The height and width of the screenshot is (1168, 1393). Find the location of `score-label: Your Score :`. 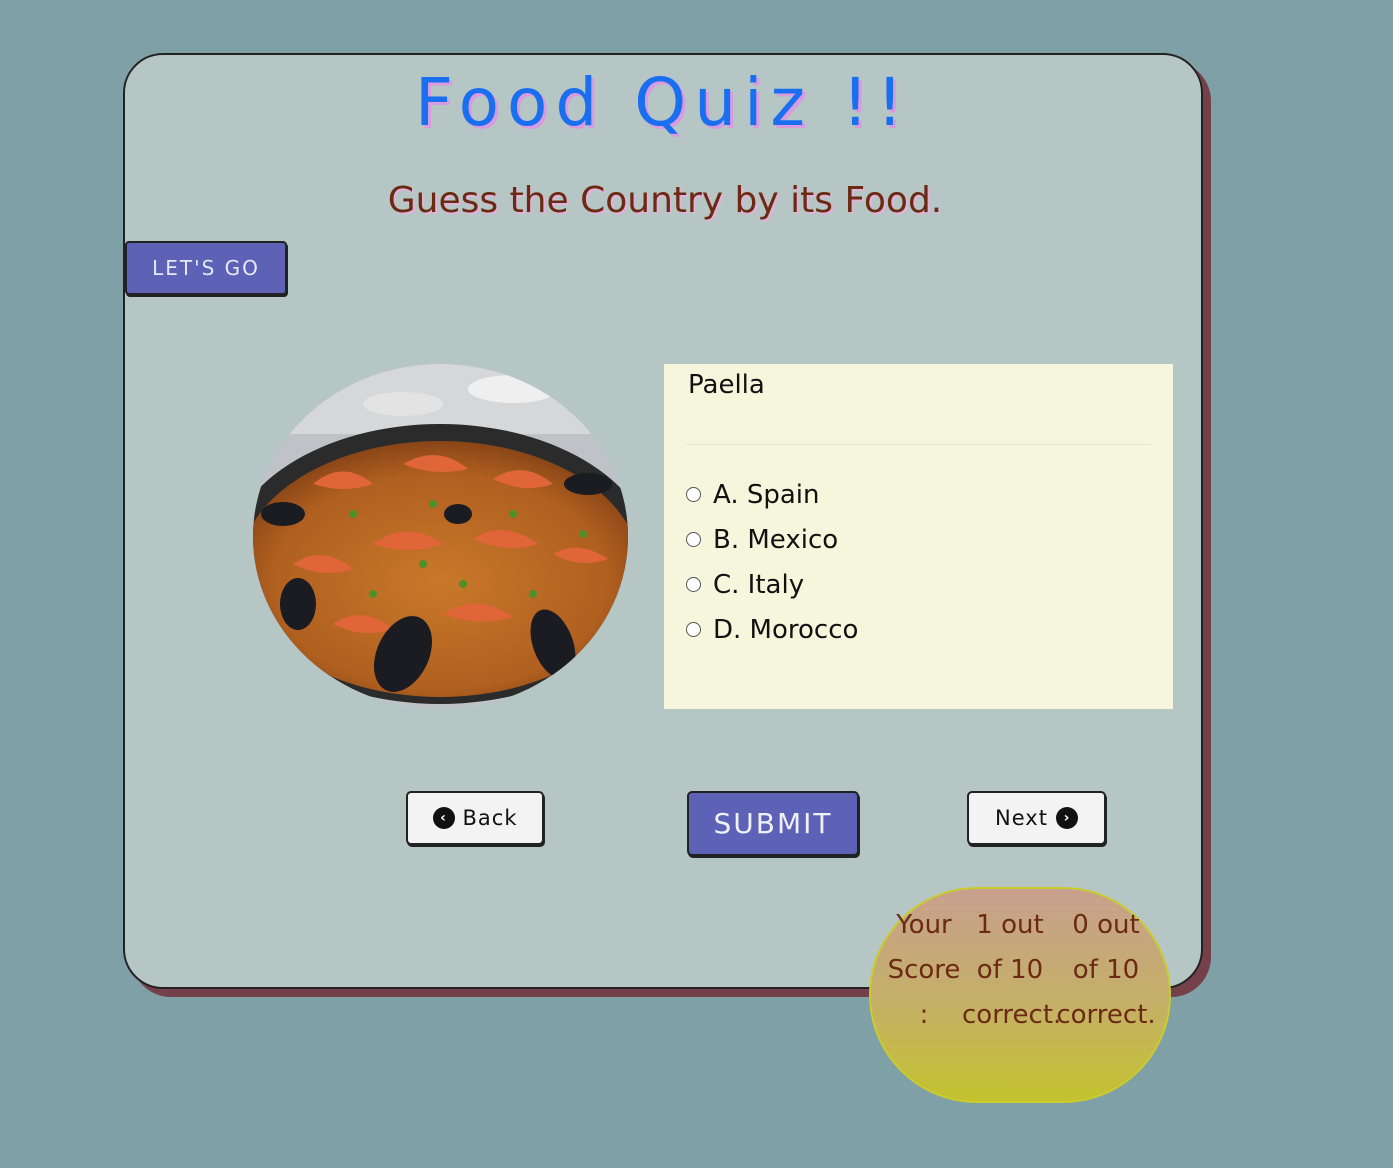

score-label: Your Score : is located at coordinates (924, 970).